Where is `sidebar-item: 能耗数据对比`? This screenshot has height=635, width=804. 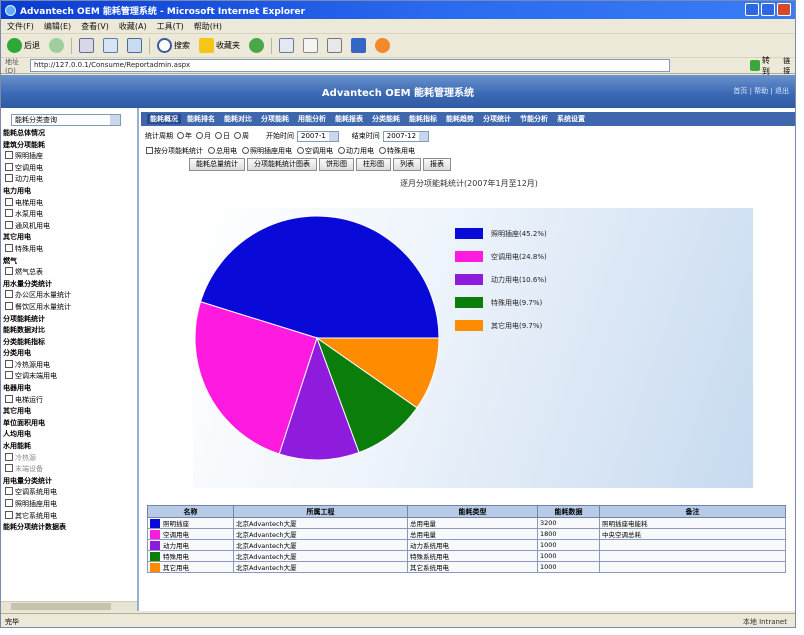 sidebar-item: 能耗数据对比 is located at coordinates (69, 331).